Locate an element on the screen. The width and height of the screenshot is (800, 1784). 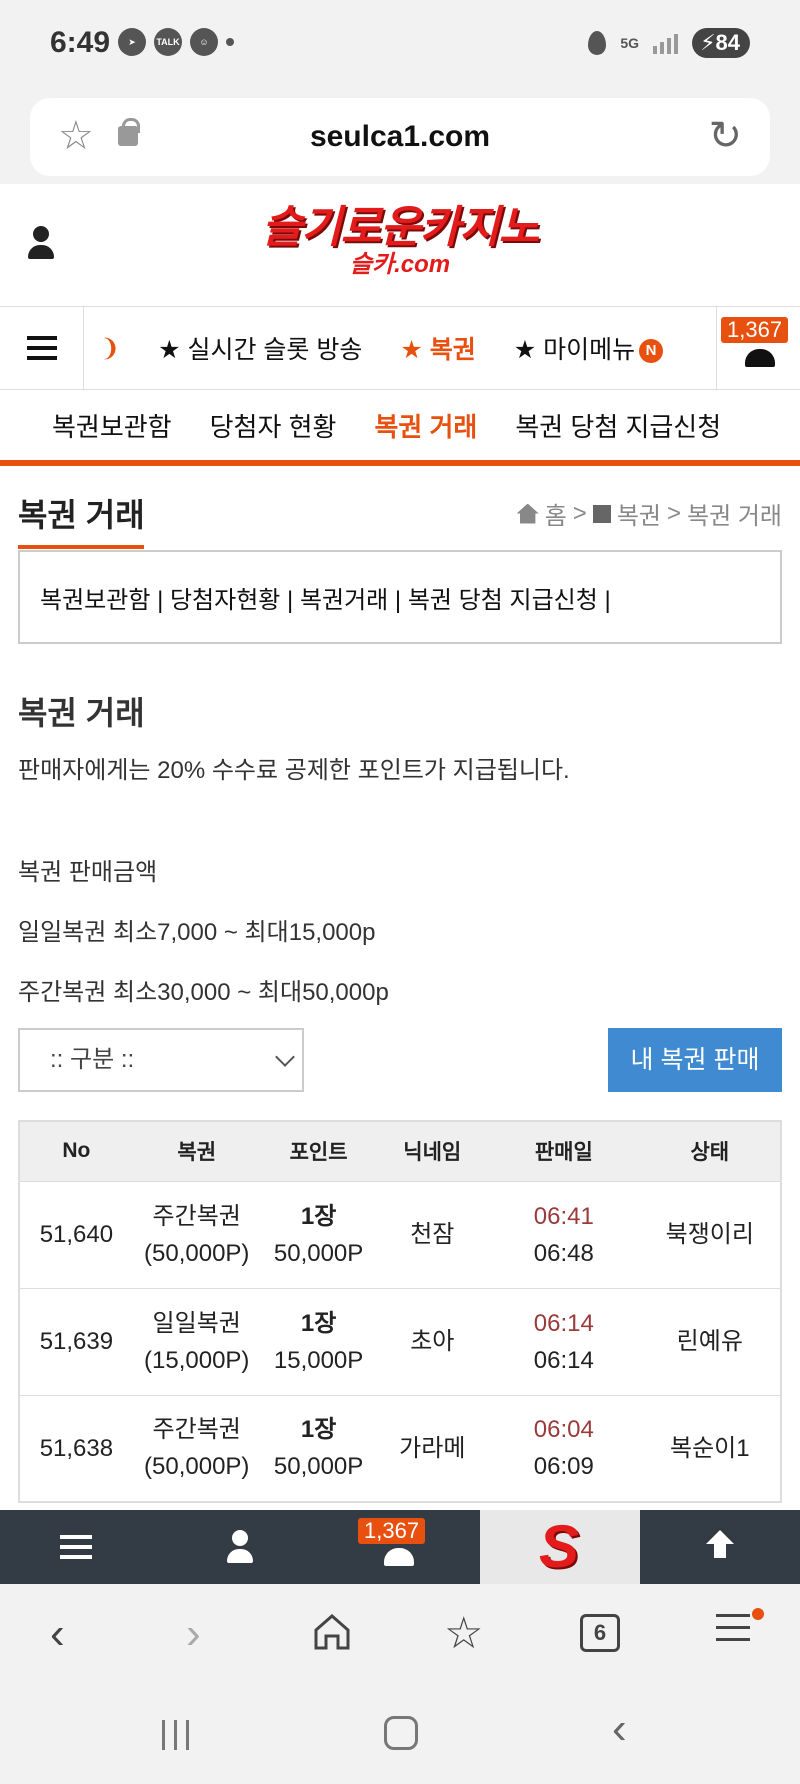
bottom-bell-button: 1,367 is located at coordinates (392, 1547).